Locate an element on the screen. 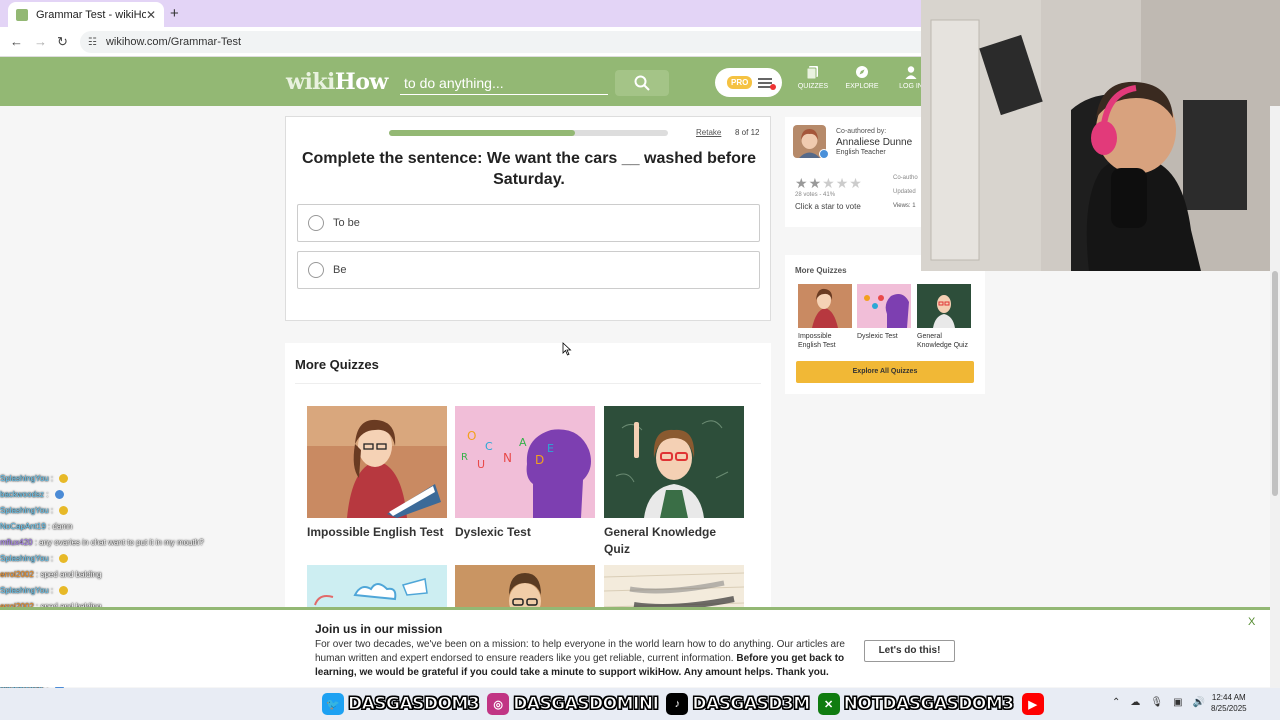 The width and height of the screenshot is (1280, 720). retake-link: Retake is located at coordinates (708, 132).